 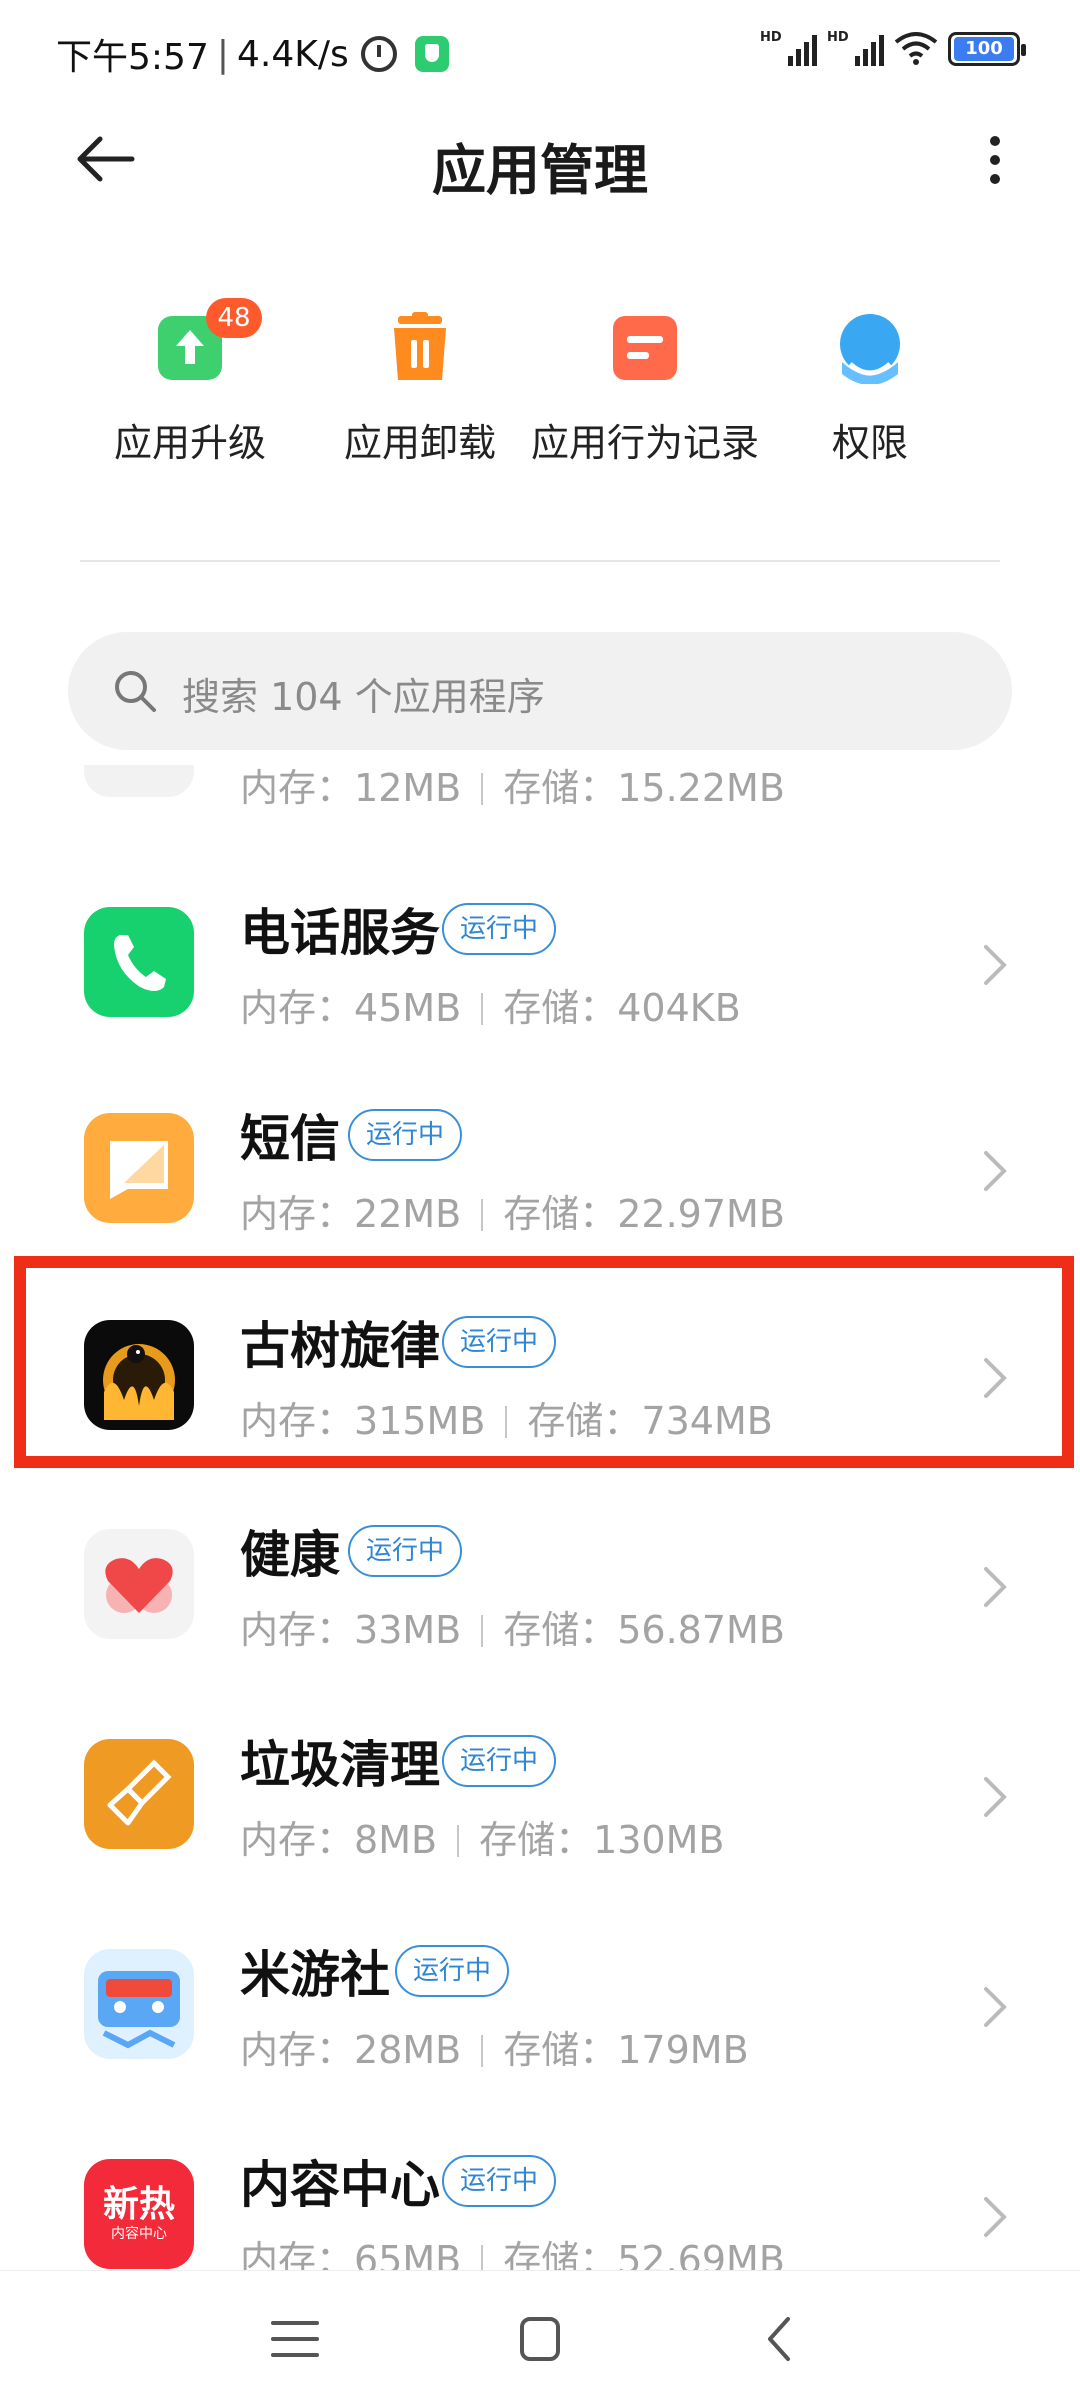 What do you see at coordinates (139, 2214) in the screenshot?
I see `content-center-icon: 新热 内容中心` at bounding box center [139, 2214].